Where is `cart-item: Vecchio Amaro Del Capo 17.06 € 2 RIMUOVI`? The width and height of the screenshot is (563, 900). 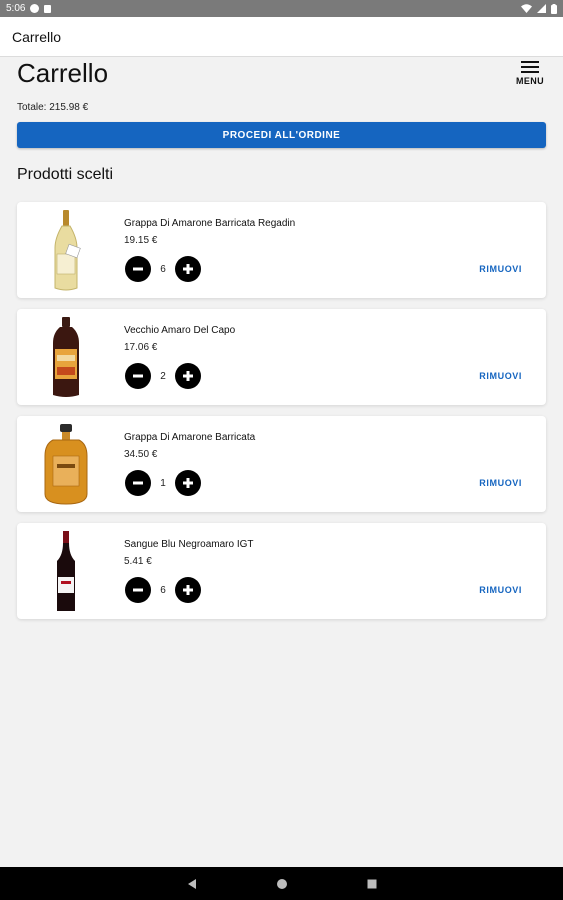 cart-item: Vecchio Amaro Del Capo 17.06 € 2 RIMUOVI is located at coordinates (281, 357).